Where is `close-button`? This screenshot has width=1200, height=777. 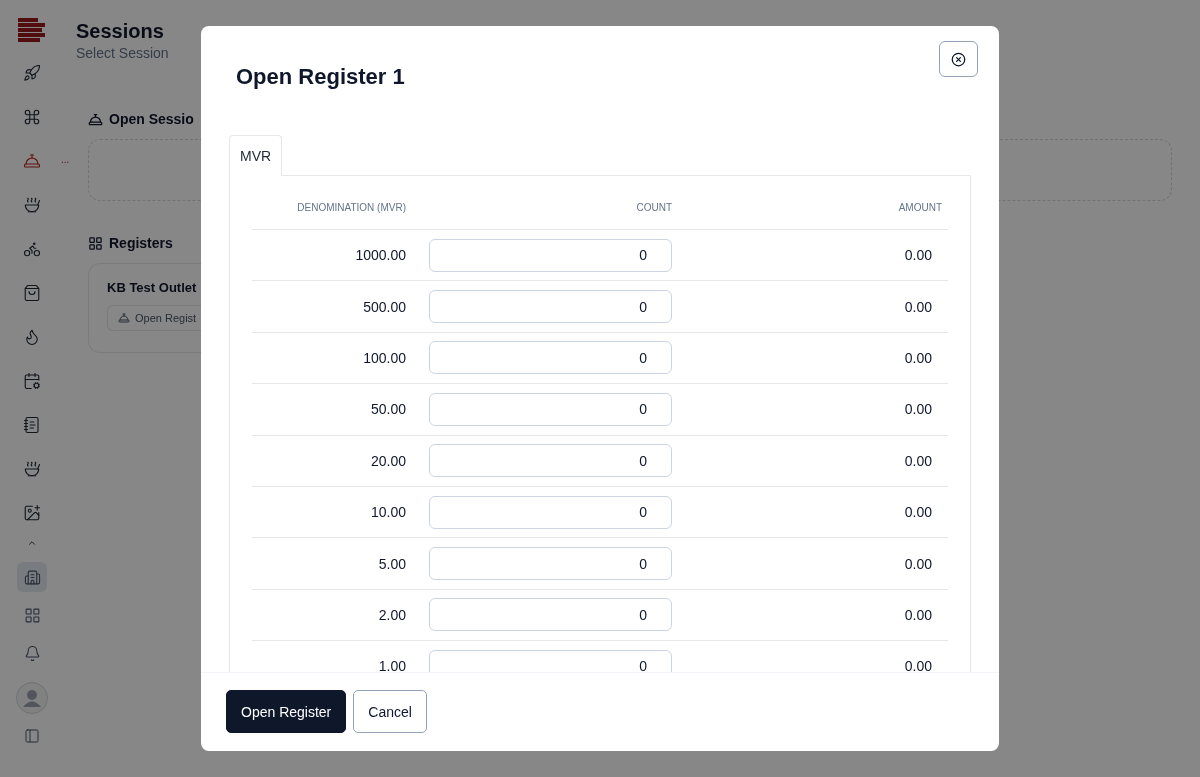
close-button is located at coordinates (958, 59).